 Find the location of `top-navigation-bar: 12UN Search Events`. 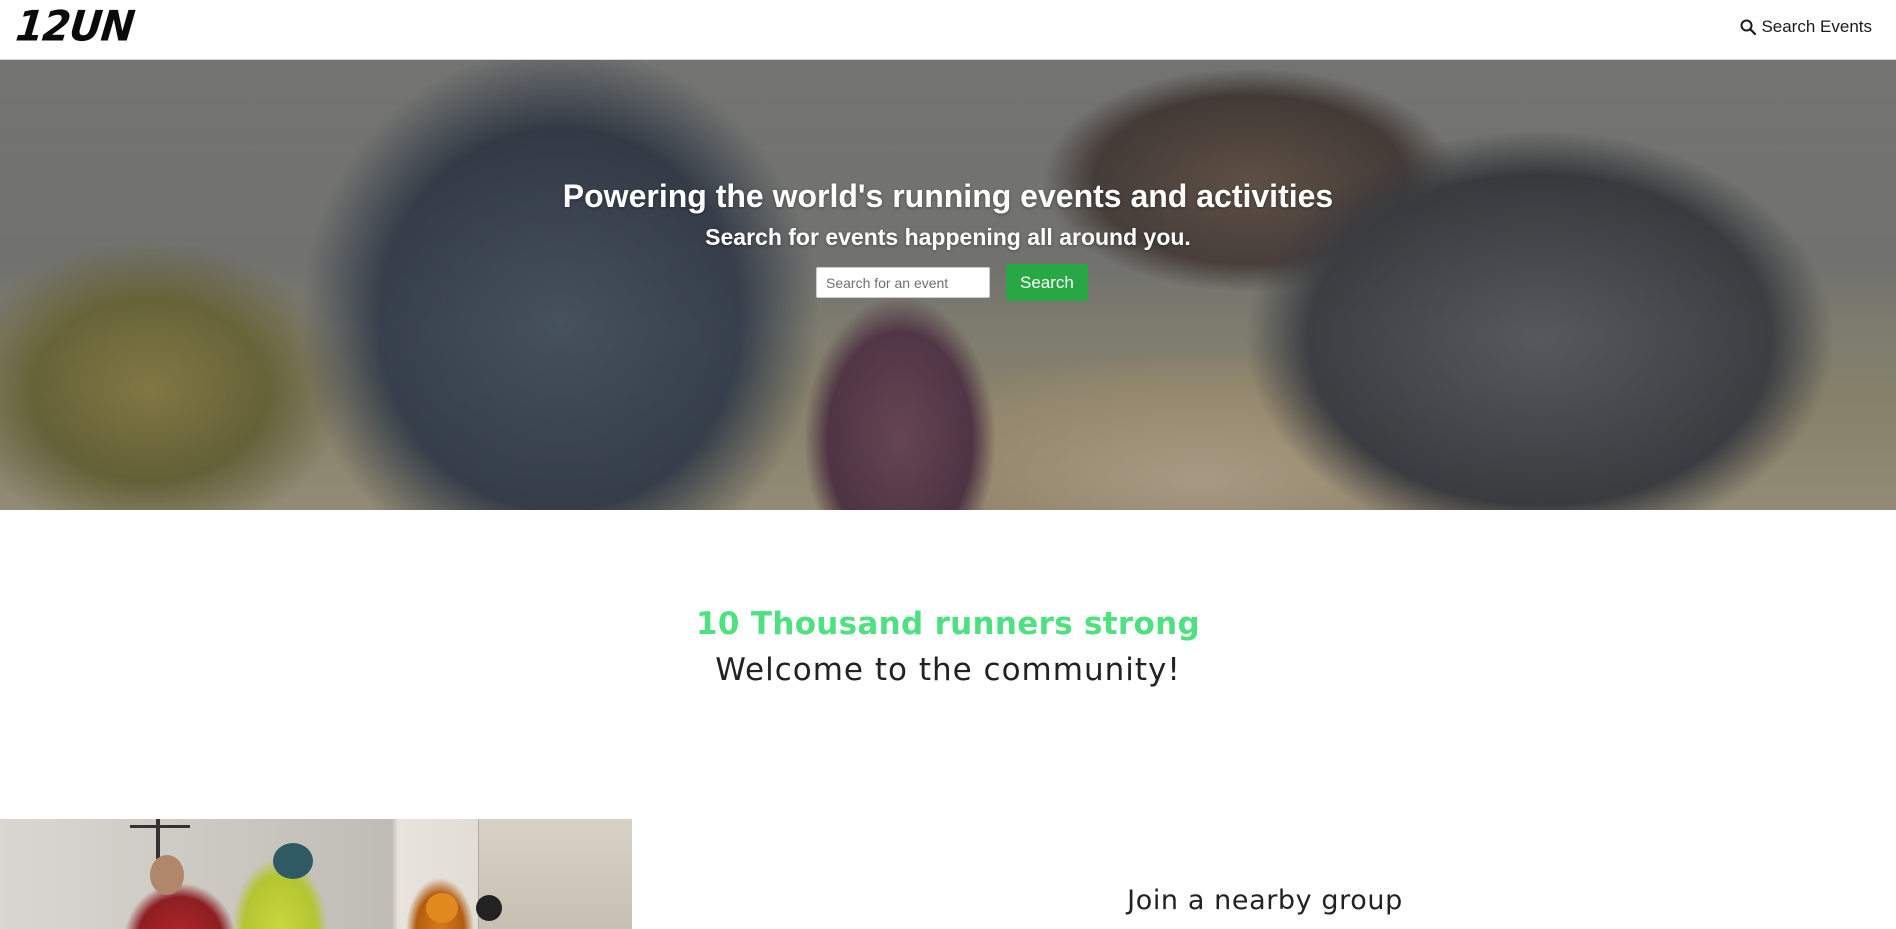

top-navigation-bar: 12UN Search Events is located at coordinates (948, 30).